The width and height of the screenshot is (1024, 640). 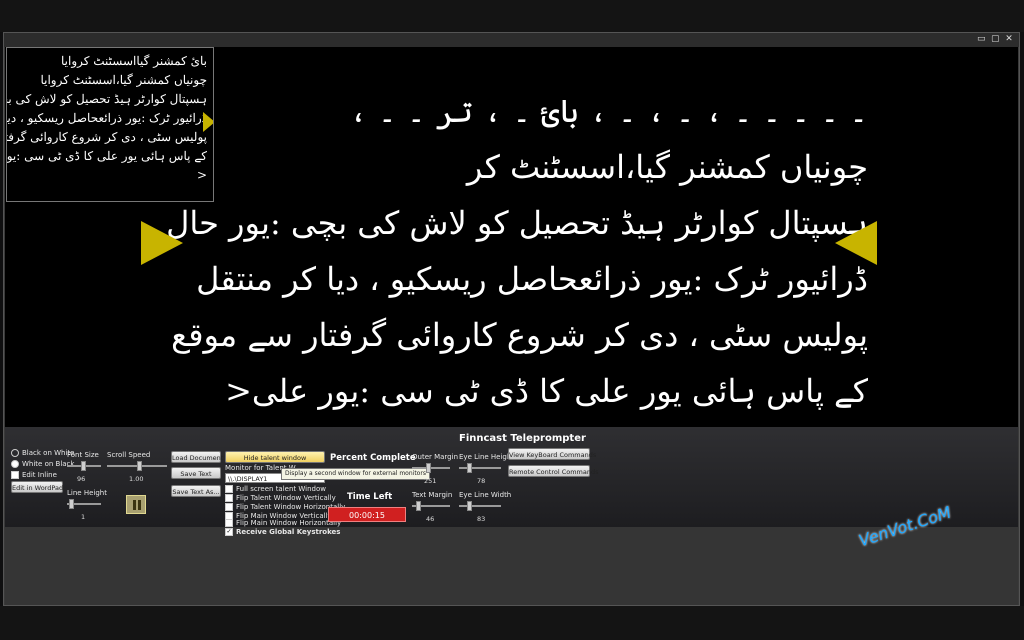 I want to click on scroll-speed-value: 1.00, so click(x=136, y=479).